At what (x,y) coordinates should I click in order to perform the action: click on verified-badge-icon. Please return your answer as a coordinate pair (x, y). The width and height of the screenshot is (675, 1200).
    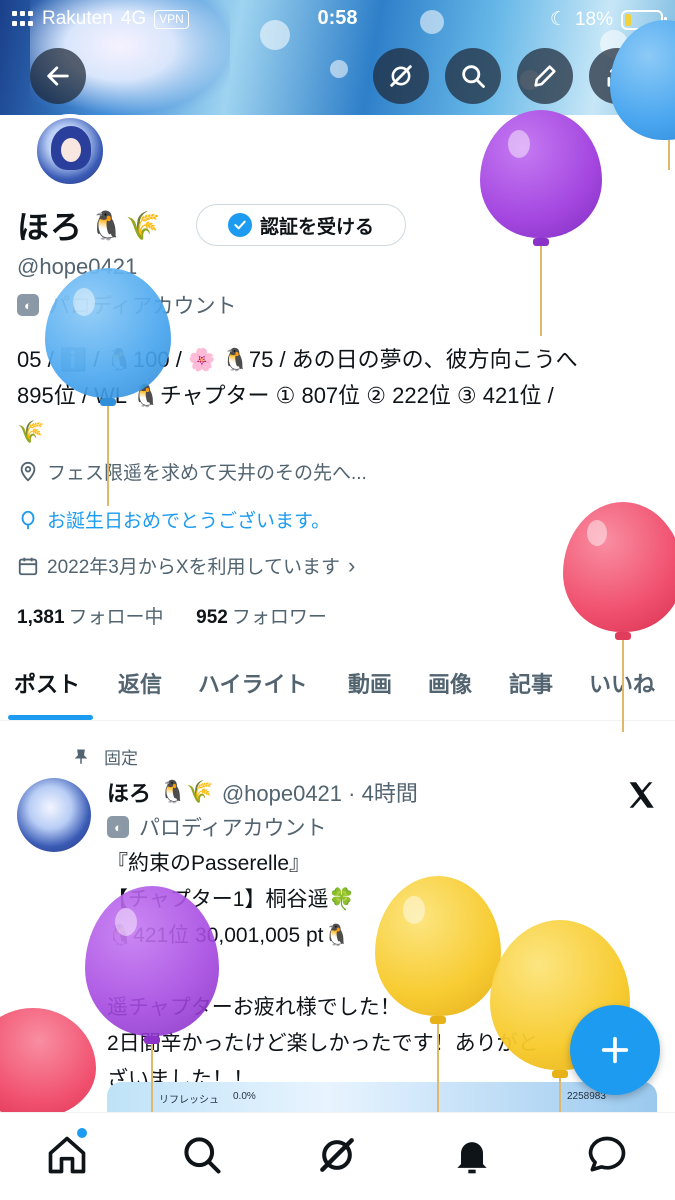
    Looking at the image, I should click on (239, 225).